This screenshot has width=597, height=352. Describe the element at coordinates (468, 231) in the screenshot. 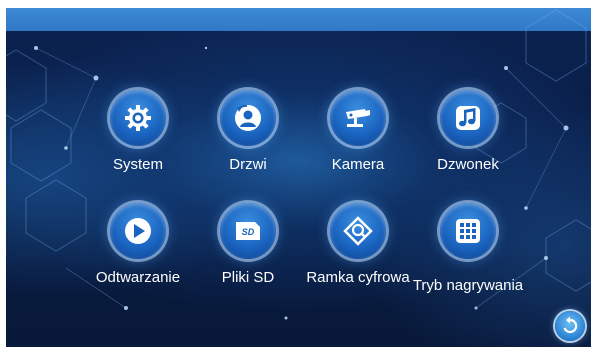

I see `grid-icon` at that location.